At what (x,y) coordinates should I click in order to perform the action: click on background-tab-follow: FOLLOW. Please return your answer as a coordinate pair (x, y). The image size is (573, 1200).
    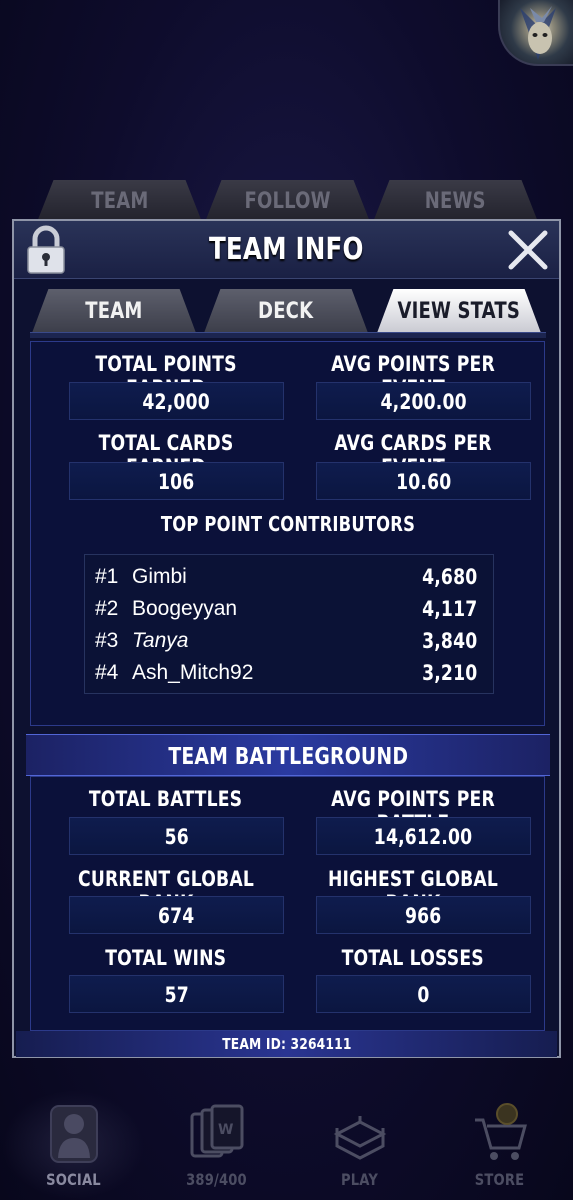
    Looking at the image, I should click on (287, 201).